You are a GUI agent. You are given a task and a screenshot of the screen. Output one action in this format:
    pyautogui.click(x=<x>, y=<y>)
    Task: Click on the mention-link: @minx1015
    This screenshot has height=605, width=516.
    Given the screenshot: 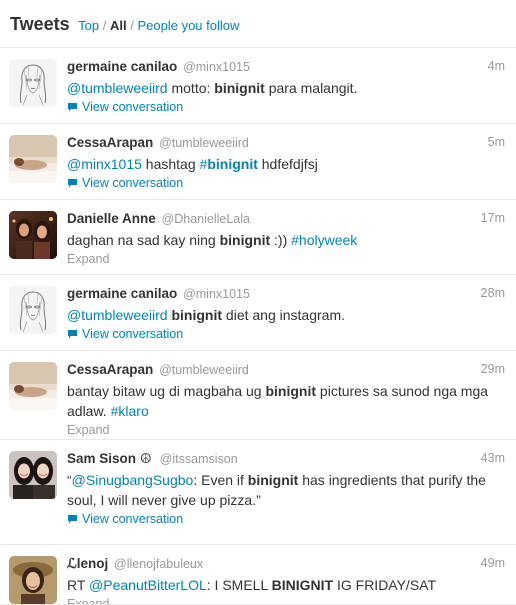 What is the action you would take?
    pyautogui.click(x=104, y=164)
    